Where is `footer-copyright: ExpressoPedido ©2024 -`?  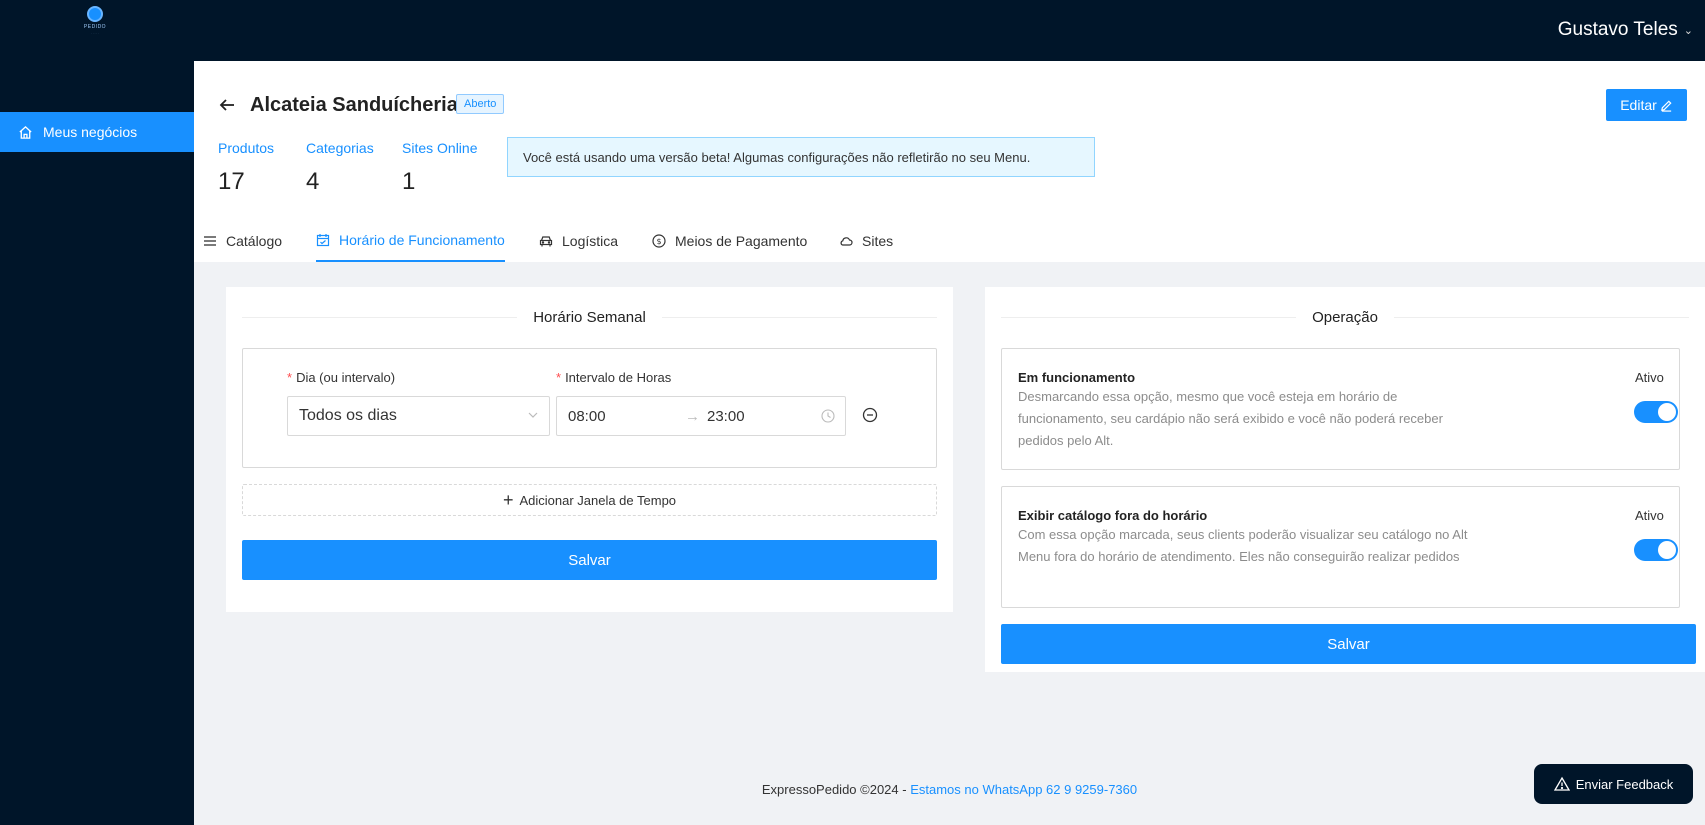 footer-copyright: ExpressoPedido ©2024 - is located at coordinates (836, 789).